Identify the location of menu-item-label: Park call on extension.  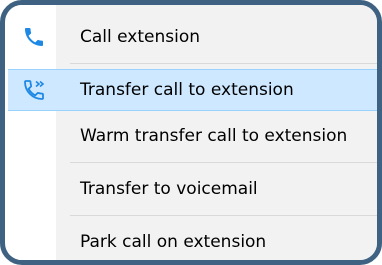
(173, 242).